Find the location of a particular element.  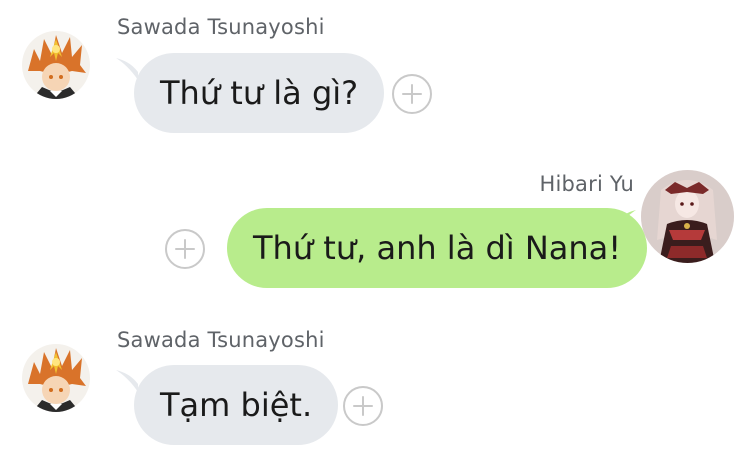

sender-name: Hibari Yu is located at coordinates (586, 184).